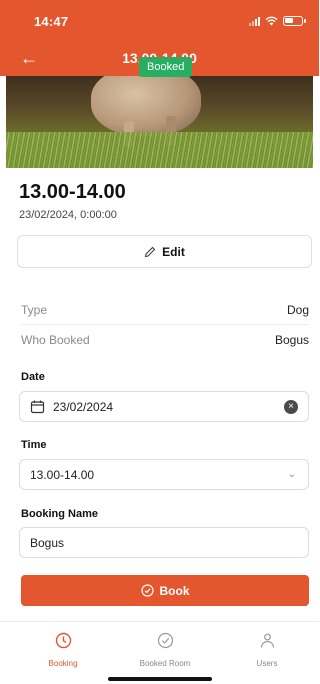 The image size is (320, 684). I want to click on info-value: Dog, so click(297, 309).